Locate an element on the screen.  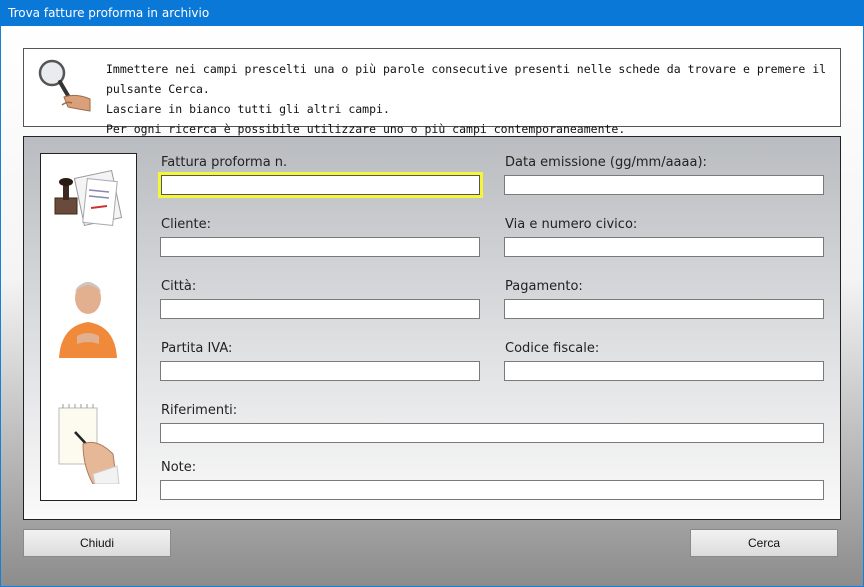
citta-label: Città: is located at coordinates (179, 286).